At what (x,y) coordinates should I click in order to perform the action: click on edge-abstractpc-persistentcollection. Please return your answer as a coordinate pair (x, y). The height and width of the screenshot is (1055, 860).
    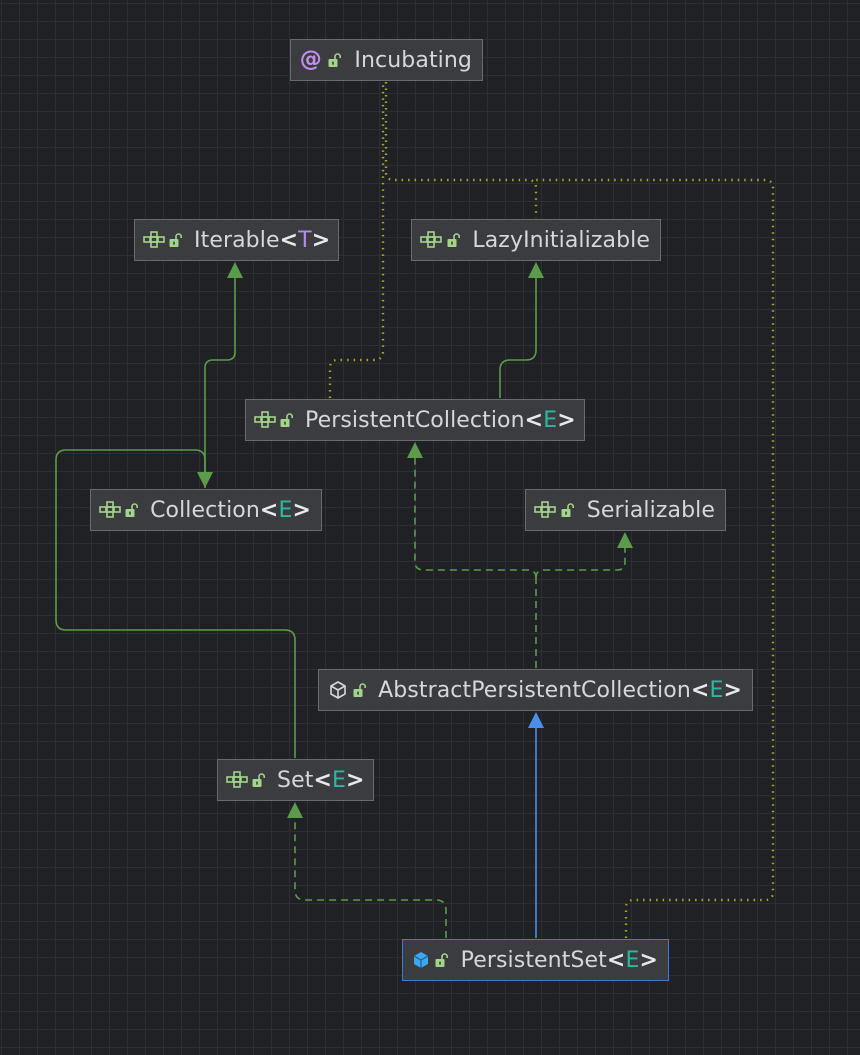
    Looking at the image, I should click on (475, 518).